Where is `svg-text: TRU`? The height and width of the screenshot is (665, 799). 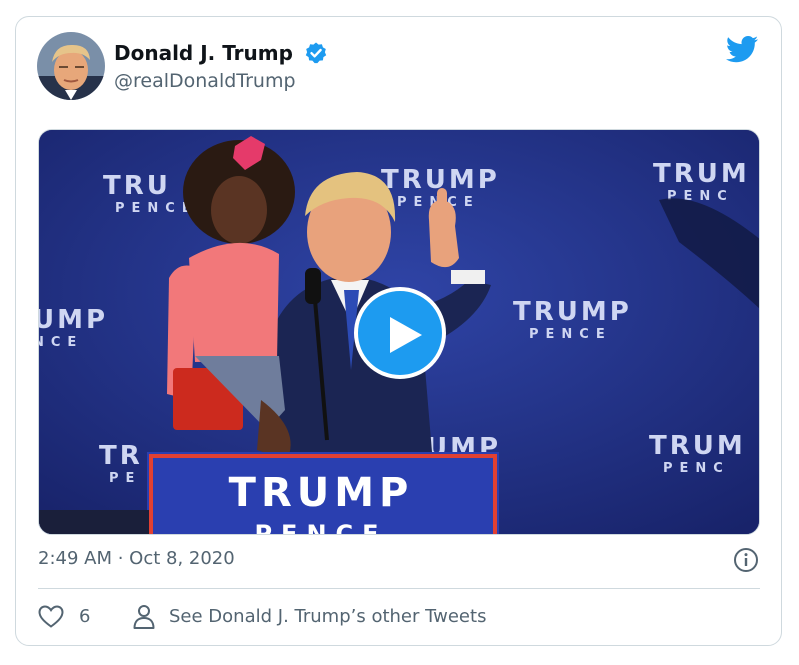 svg-text: TRU is located at coordinates (137, 186).